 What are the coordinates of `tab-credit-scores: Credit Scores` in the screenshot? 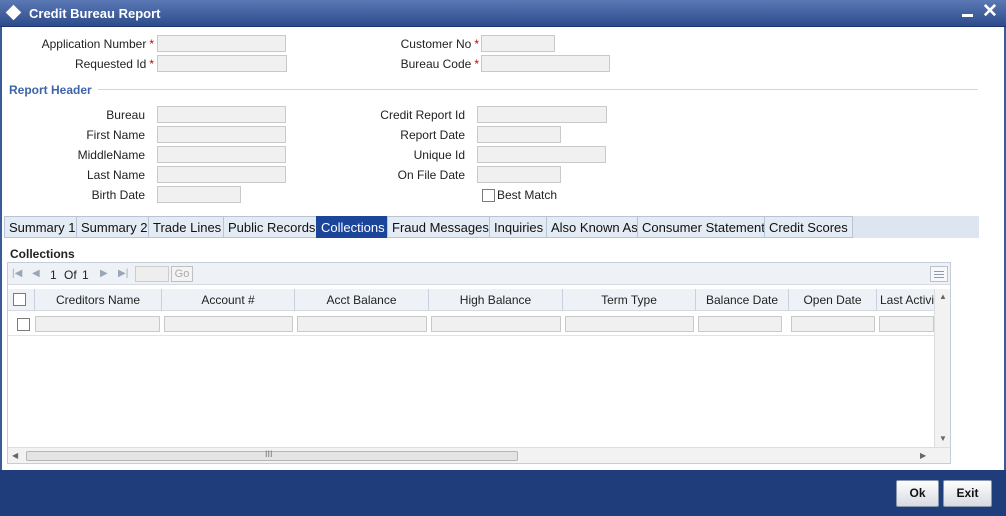 It's located at (808, 227).